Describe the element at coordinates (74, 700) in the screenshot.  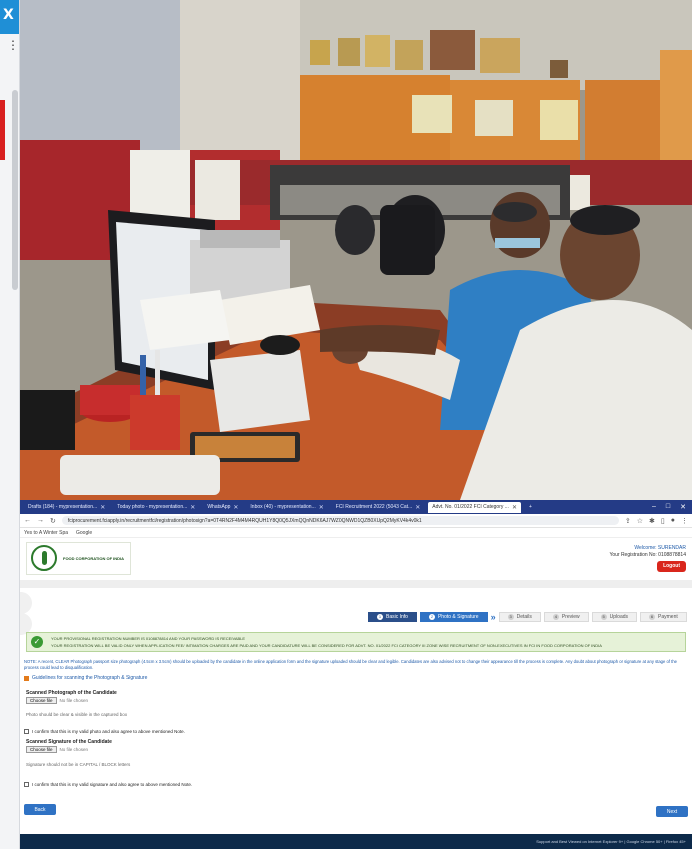
I see `photo-file-status: No file chosen` at that location.